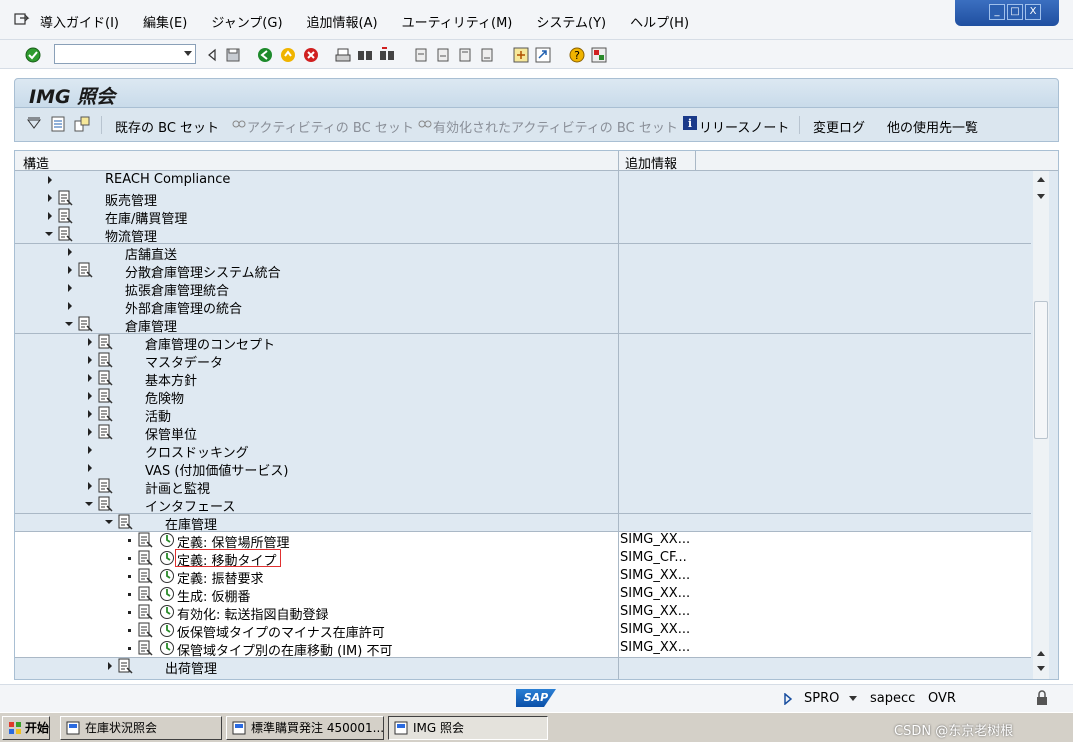  What do you see at coordinates (839, 126) in the screenshot?
I see `change-log-button: 変更ログ` at bounding box center [839, 126].